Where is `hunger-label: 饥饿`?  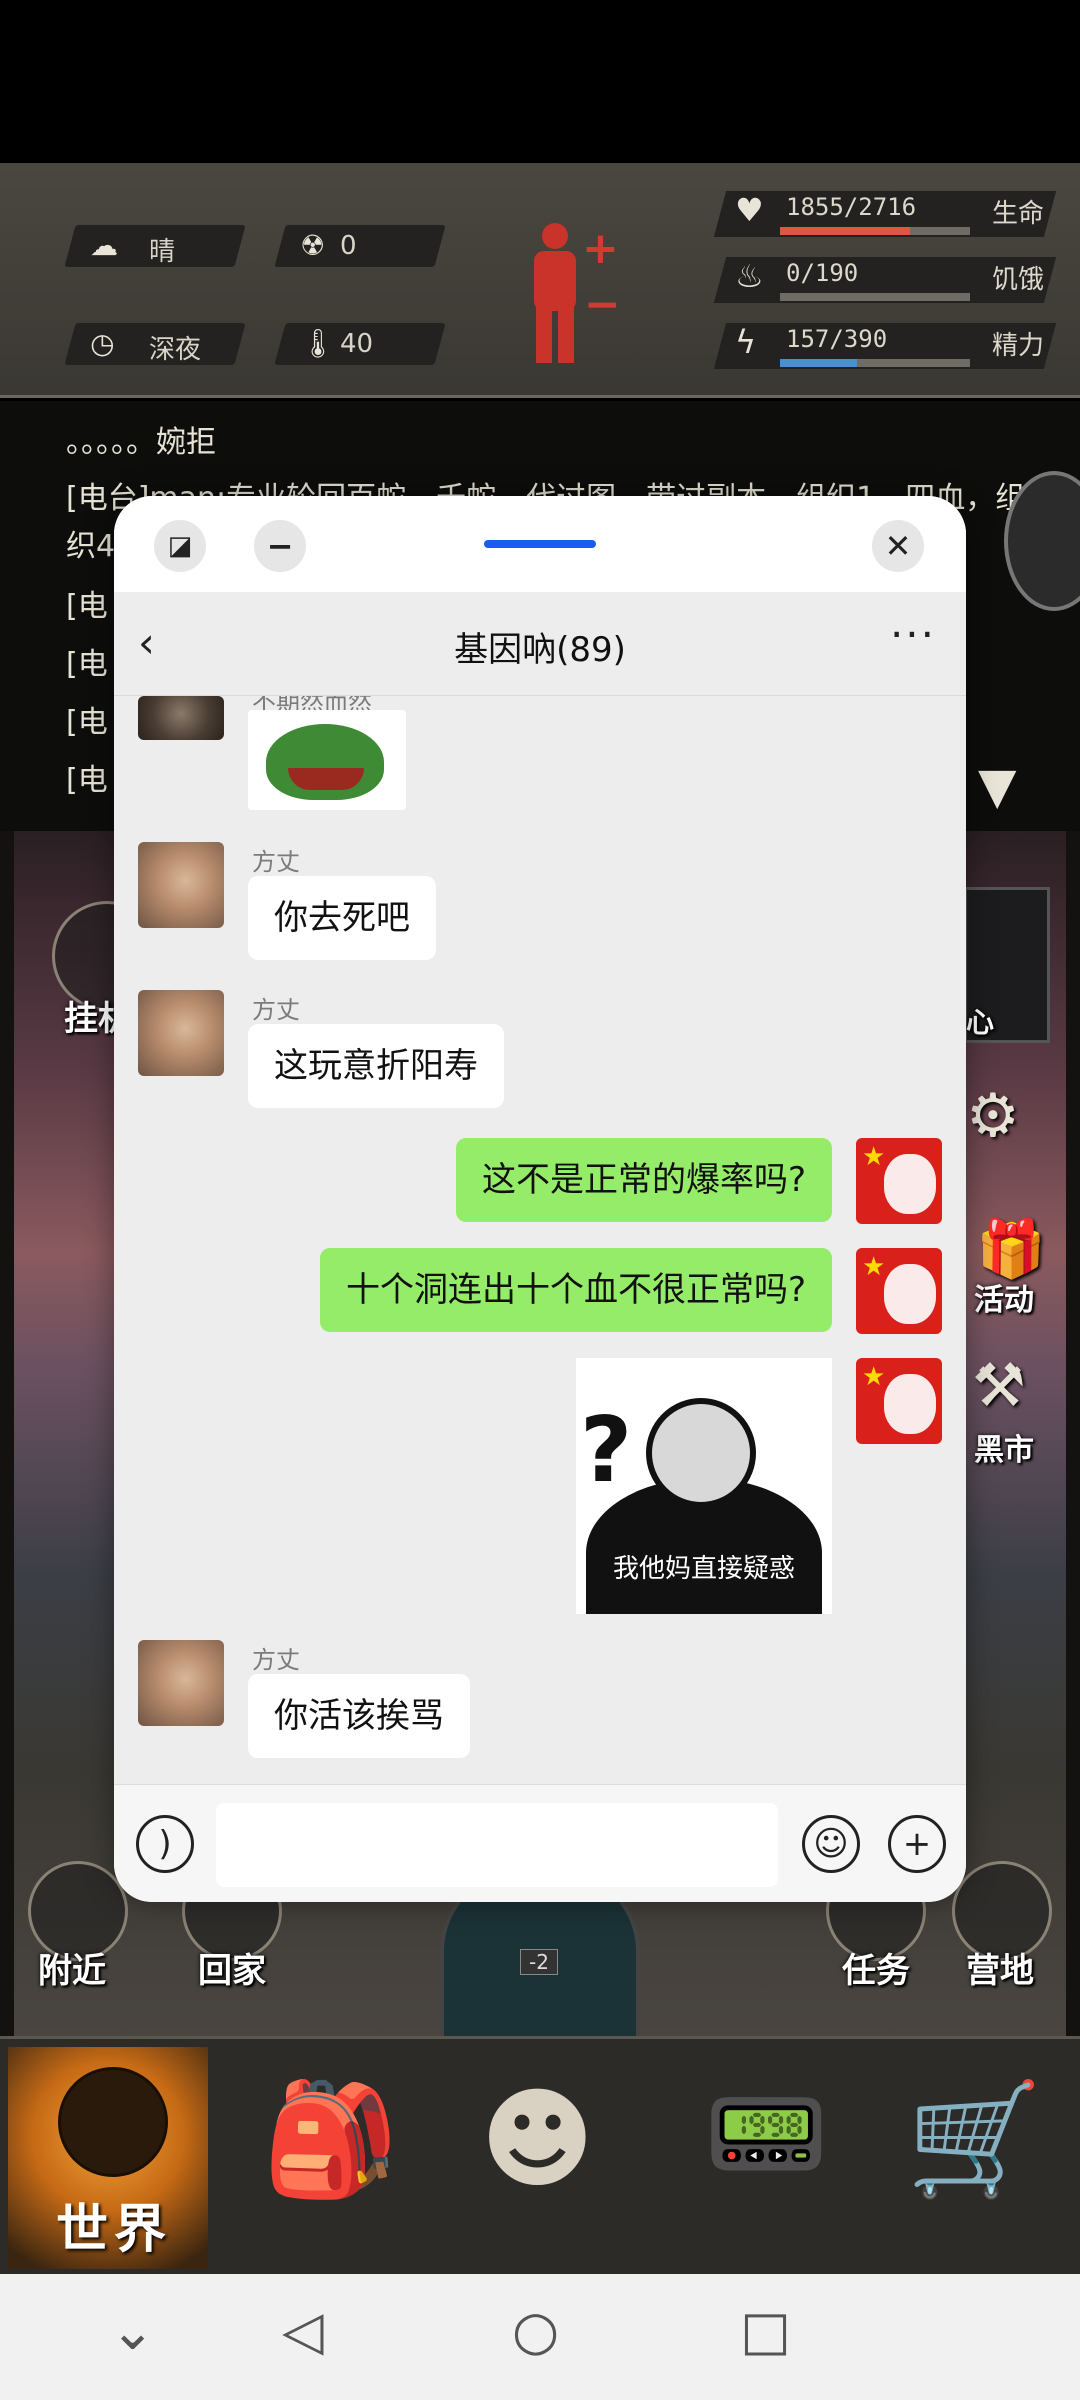 hunger-label: 饥饿 is located at coordinates (1018, 280).